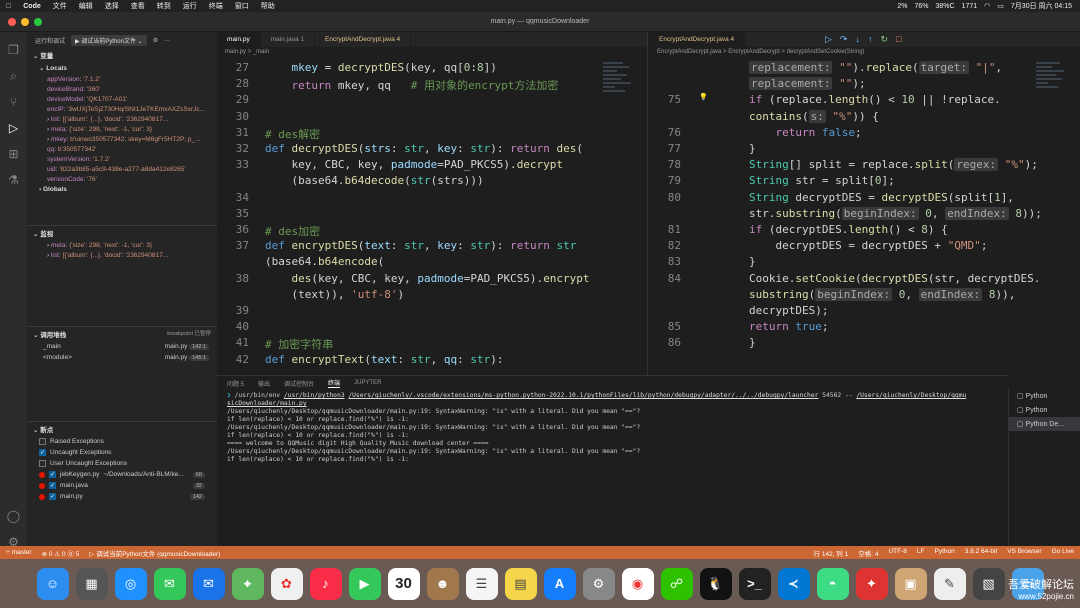 The image size is (1080, 608). Describe the element at coordinates (875, 67) in the screenshot. I see `code-line: replacement: "").replace(target: "|",` at that location.